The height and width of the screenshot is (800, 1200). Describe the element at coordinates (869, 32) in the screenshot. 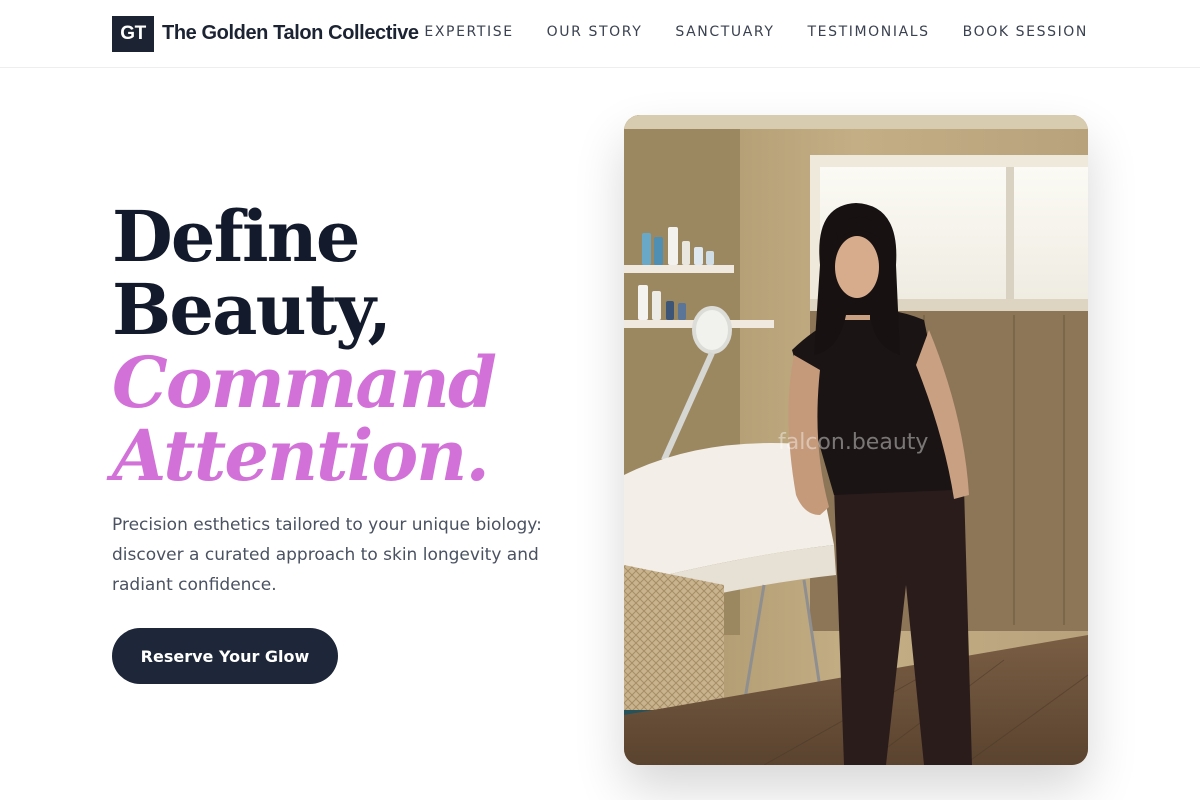

I see `nav-item-testimonials: TESTIMONIALS` at that location.